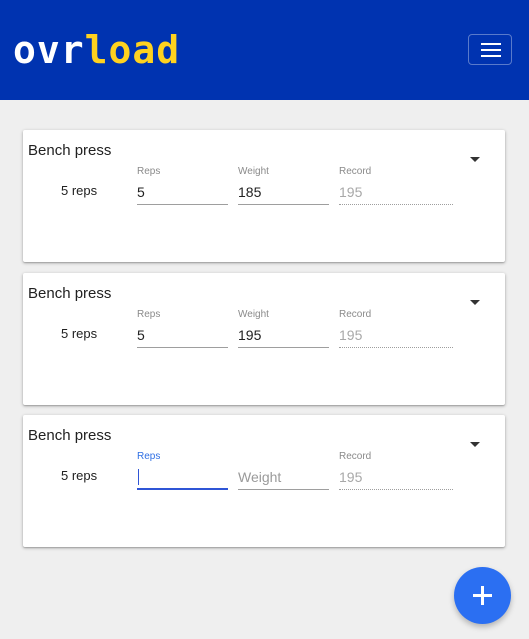  Describe the element at coordinates (138, 477) in the screenshot. I see `text-cursor` at that location.